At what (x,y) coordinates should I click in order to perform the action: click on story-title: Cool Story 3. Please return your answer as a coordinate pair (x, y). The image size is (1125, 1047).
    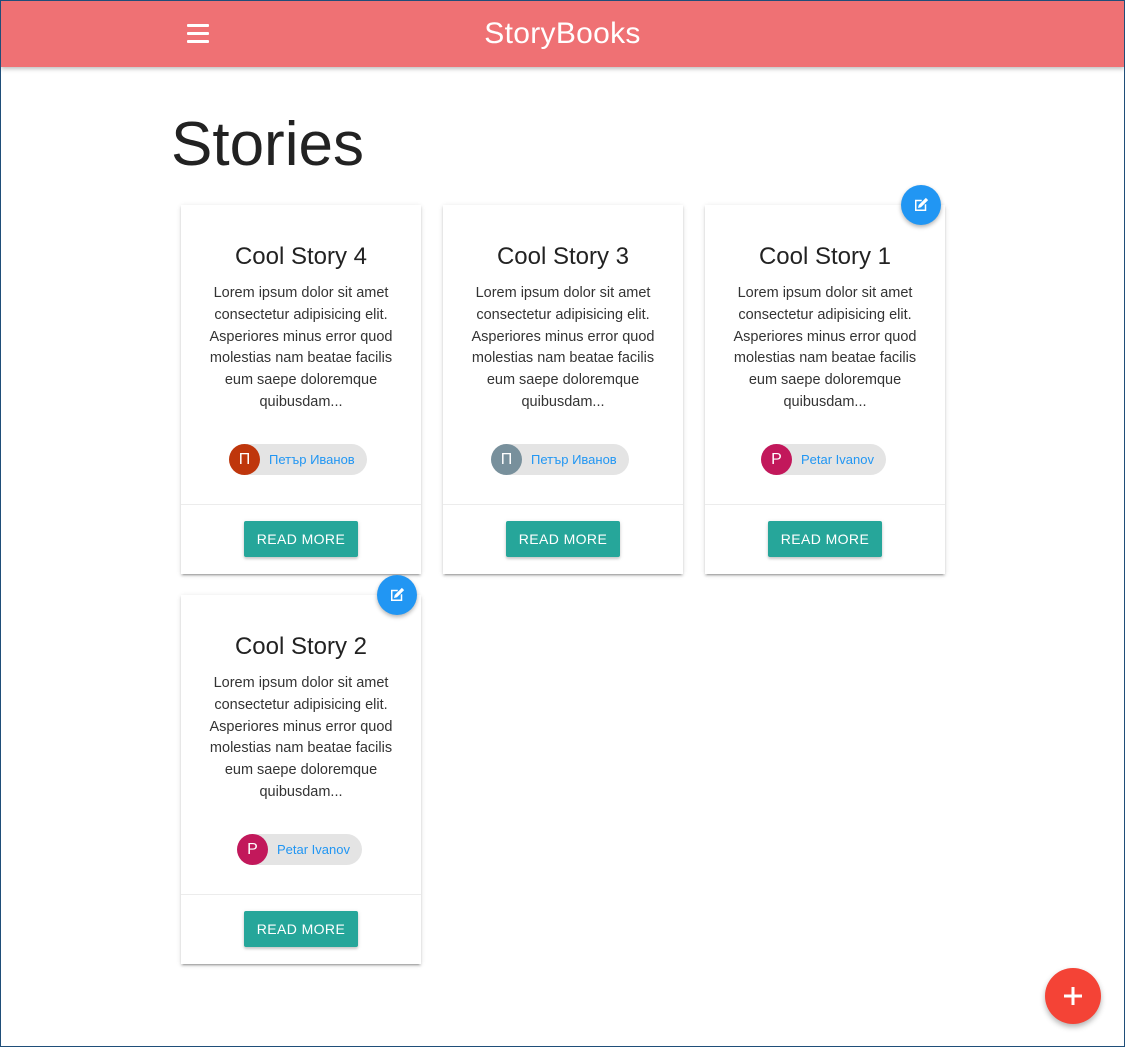
    Looking at the image, I should click on (563, 256).